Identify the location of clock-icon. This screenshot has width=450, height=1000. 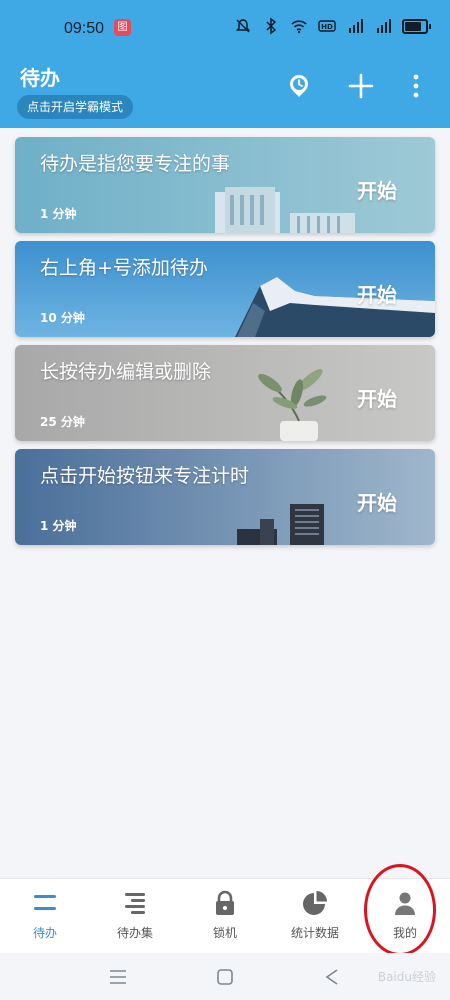
(299, 86).